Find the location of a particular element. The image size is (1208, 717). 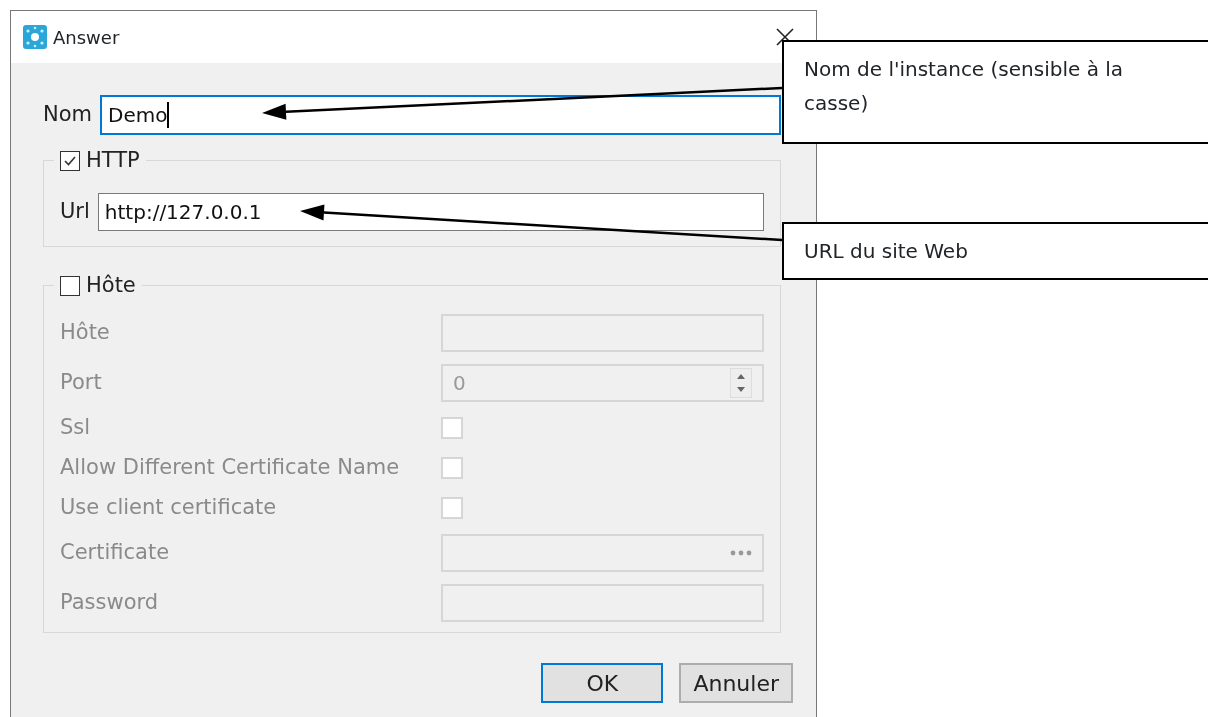

field-label: Port is located at coordinates (81, 383).